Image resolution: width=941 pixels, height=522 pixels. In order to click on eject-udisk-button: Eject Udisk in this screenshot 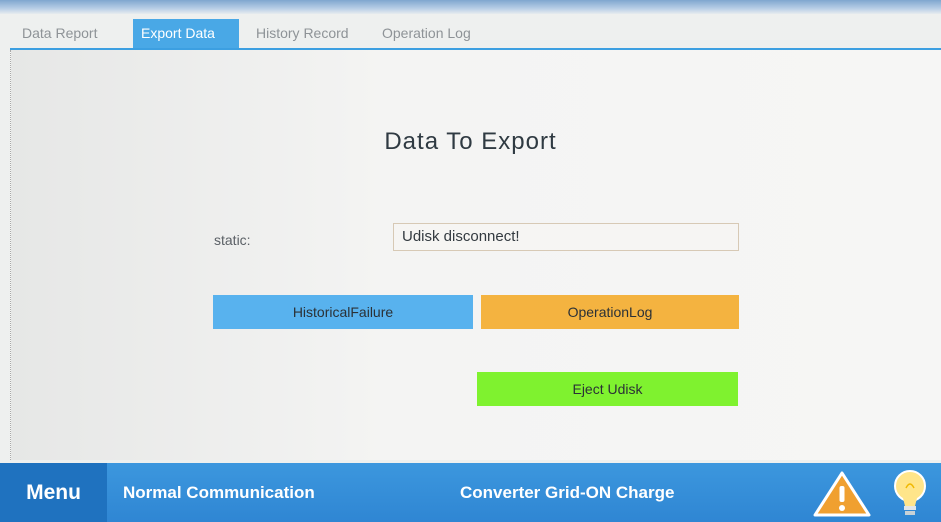, I will do `click(607, 389)`.